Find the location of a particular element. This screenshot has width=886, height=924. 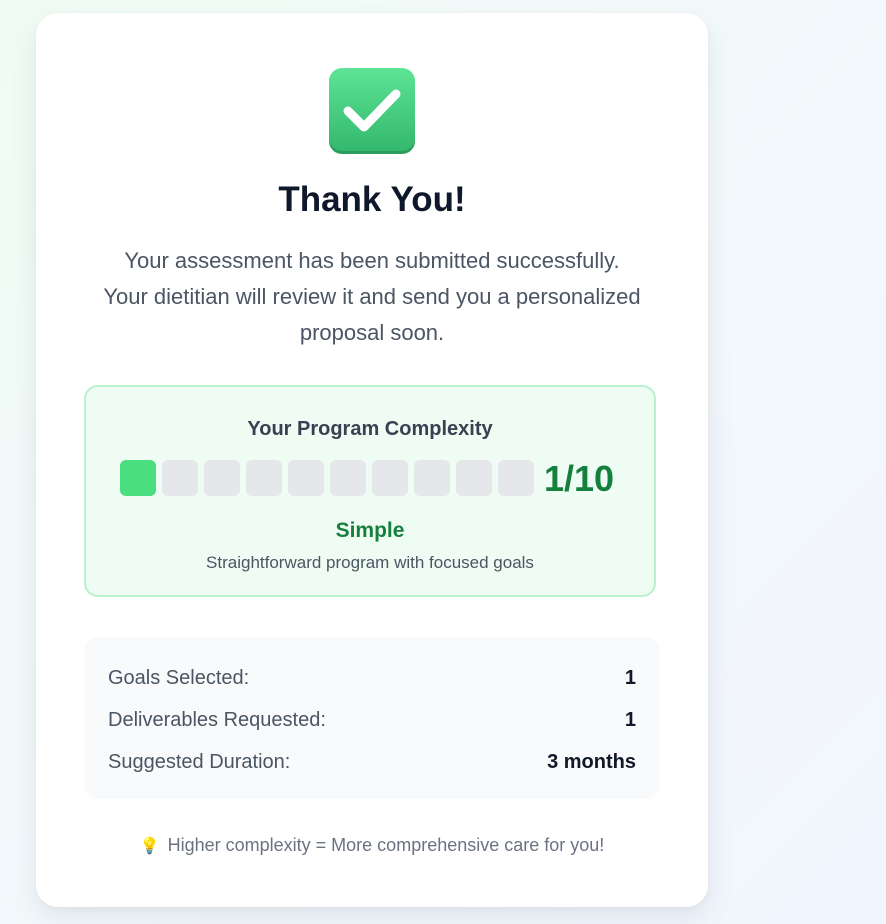

complexity-title: Your Program Complexity is located at coordinates (370, 429).